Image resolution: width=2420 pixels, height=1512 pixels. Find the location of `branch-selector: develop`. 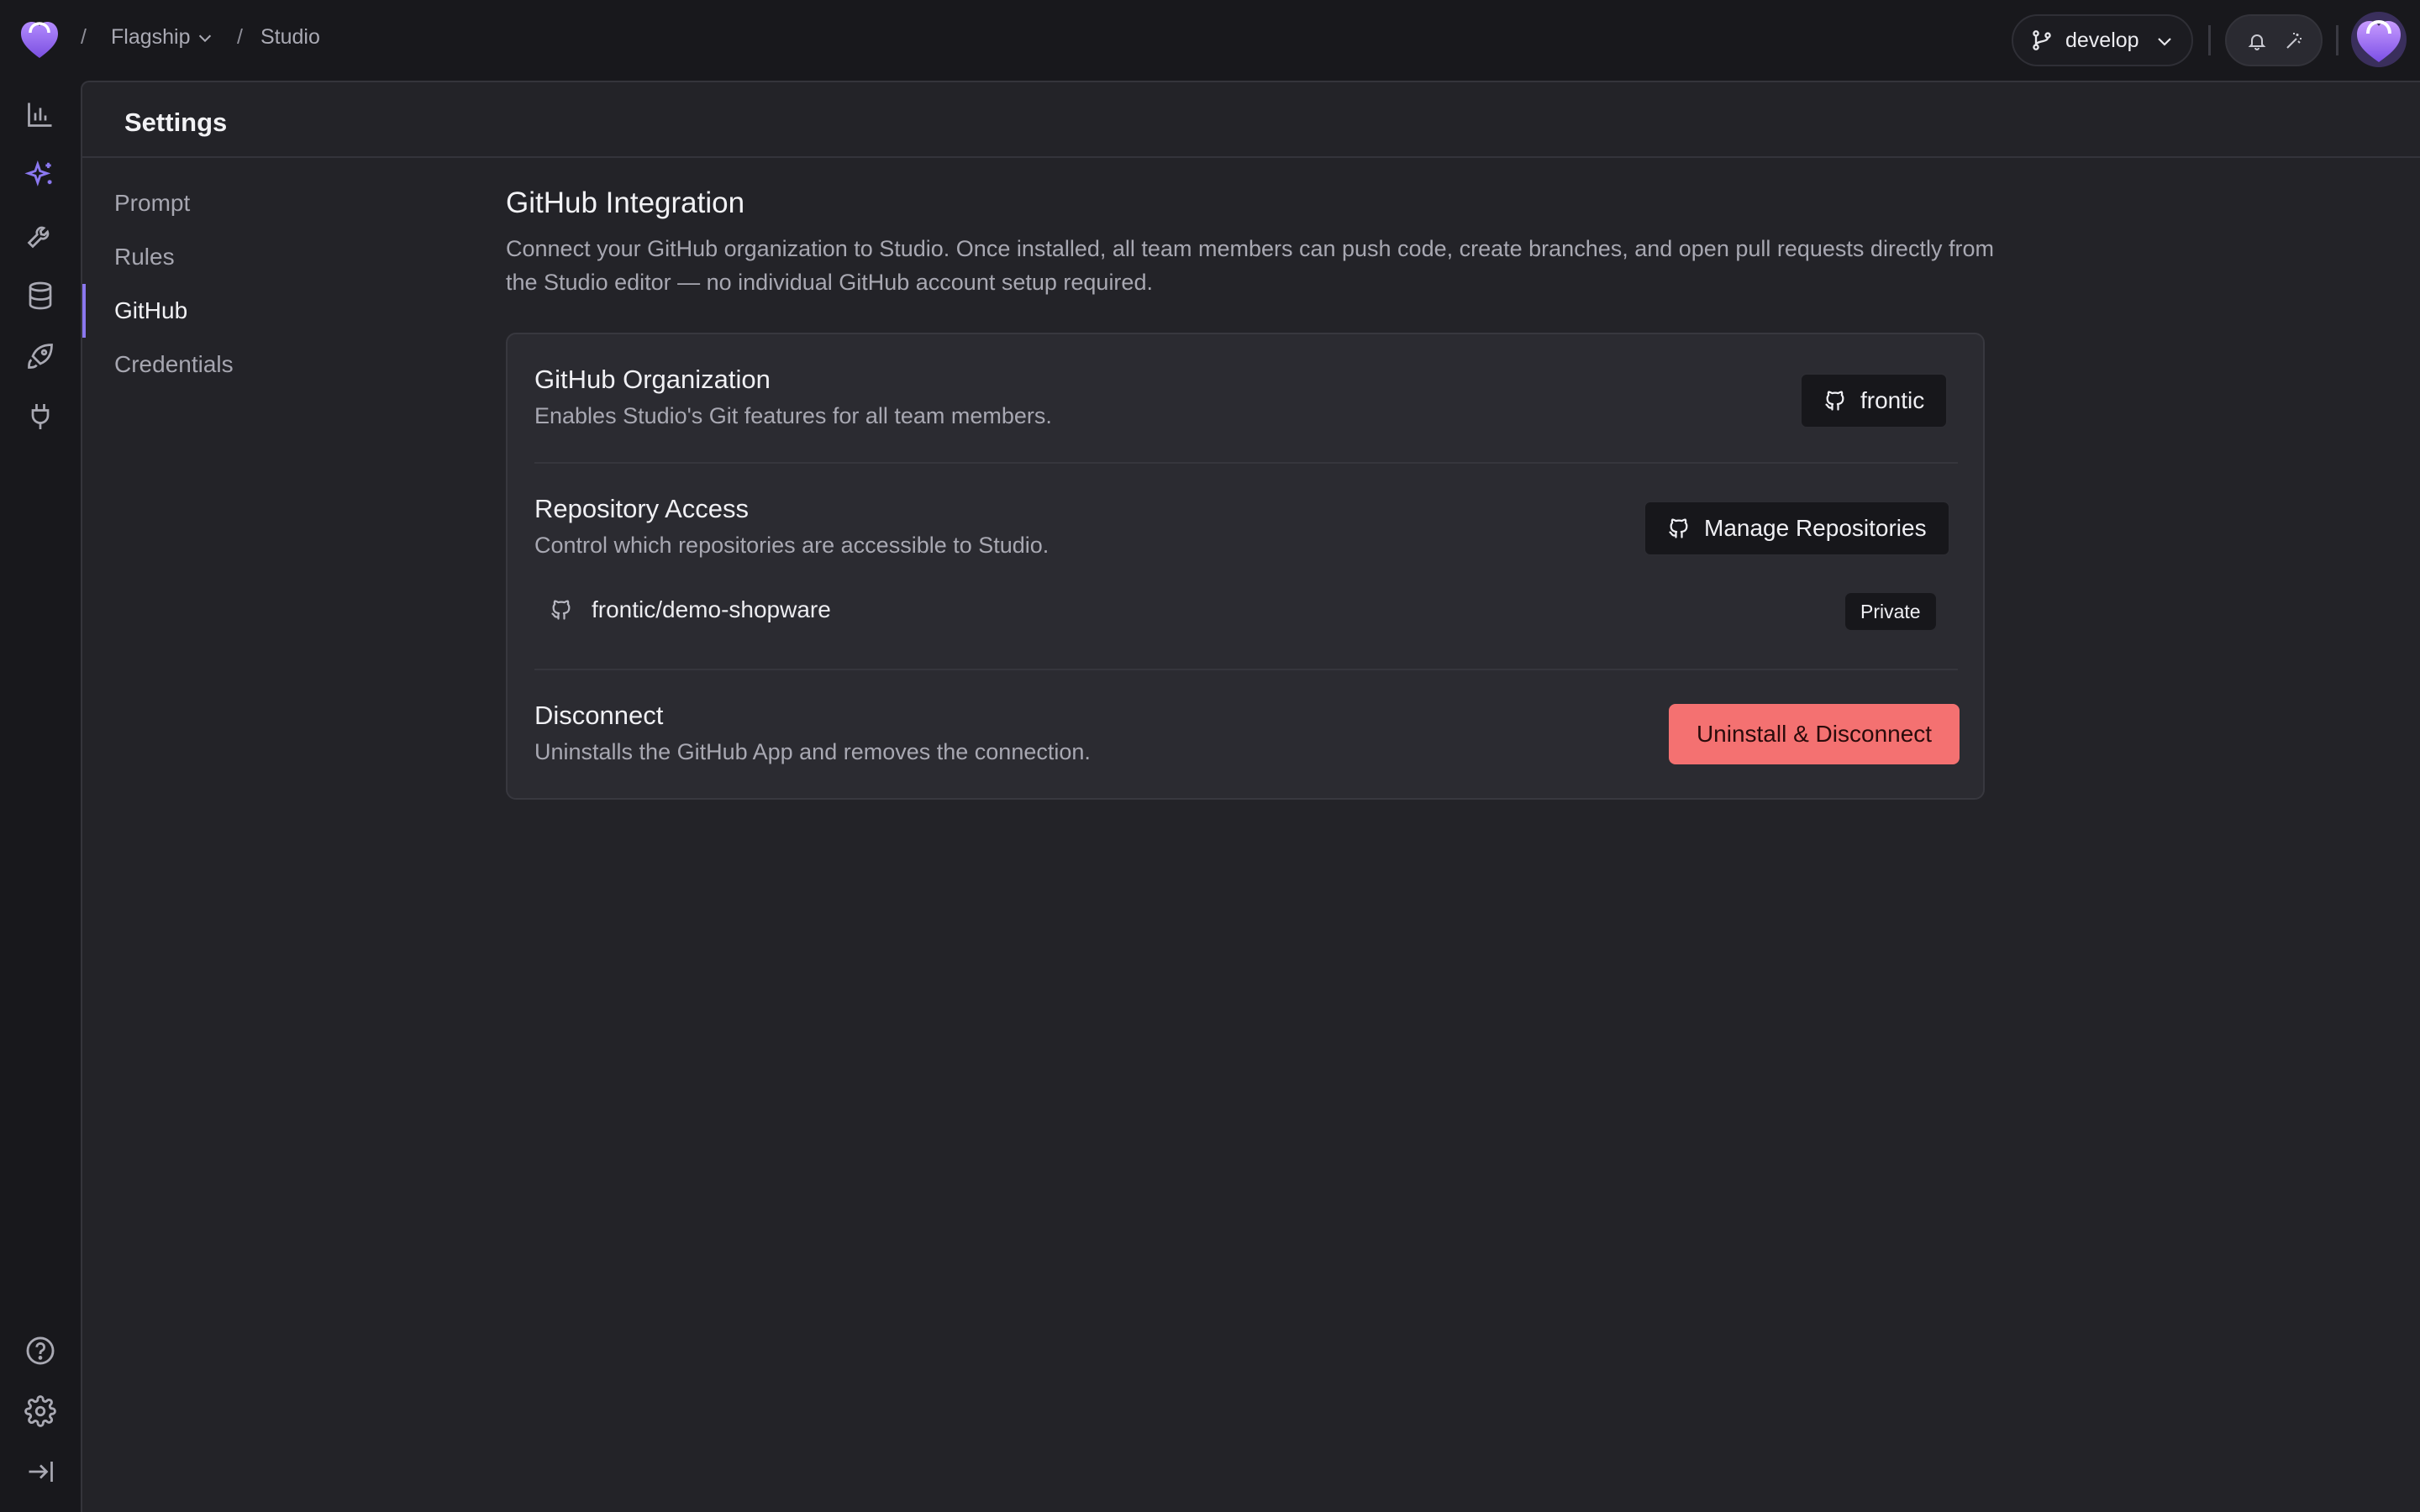

branch-selector: develop is located at coordinates (2102, 40).